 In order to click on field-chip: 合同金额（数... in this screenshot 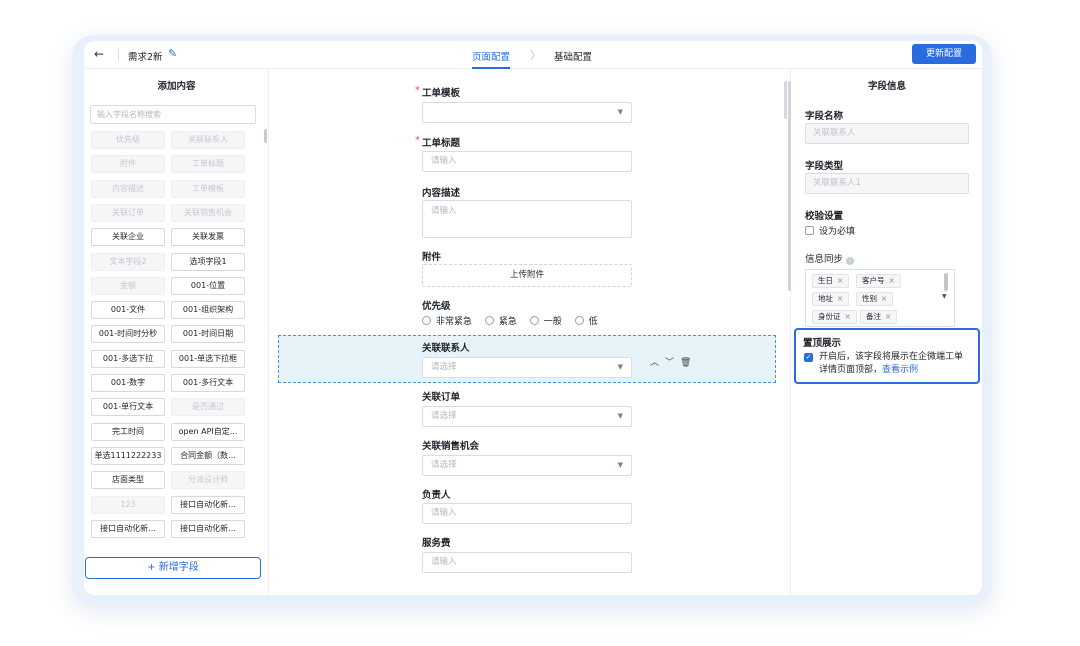, I will do `click(208, 455)`.